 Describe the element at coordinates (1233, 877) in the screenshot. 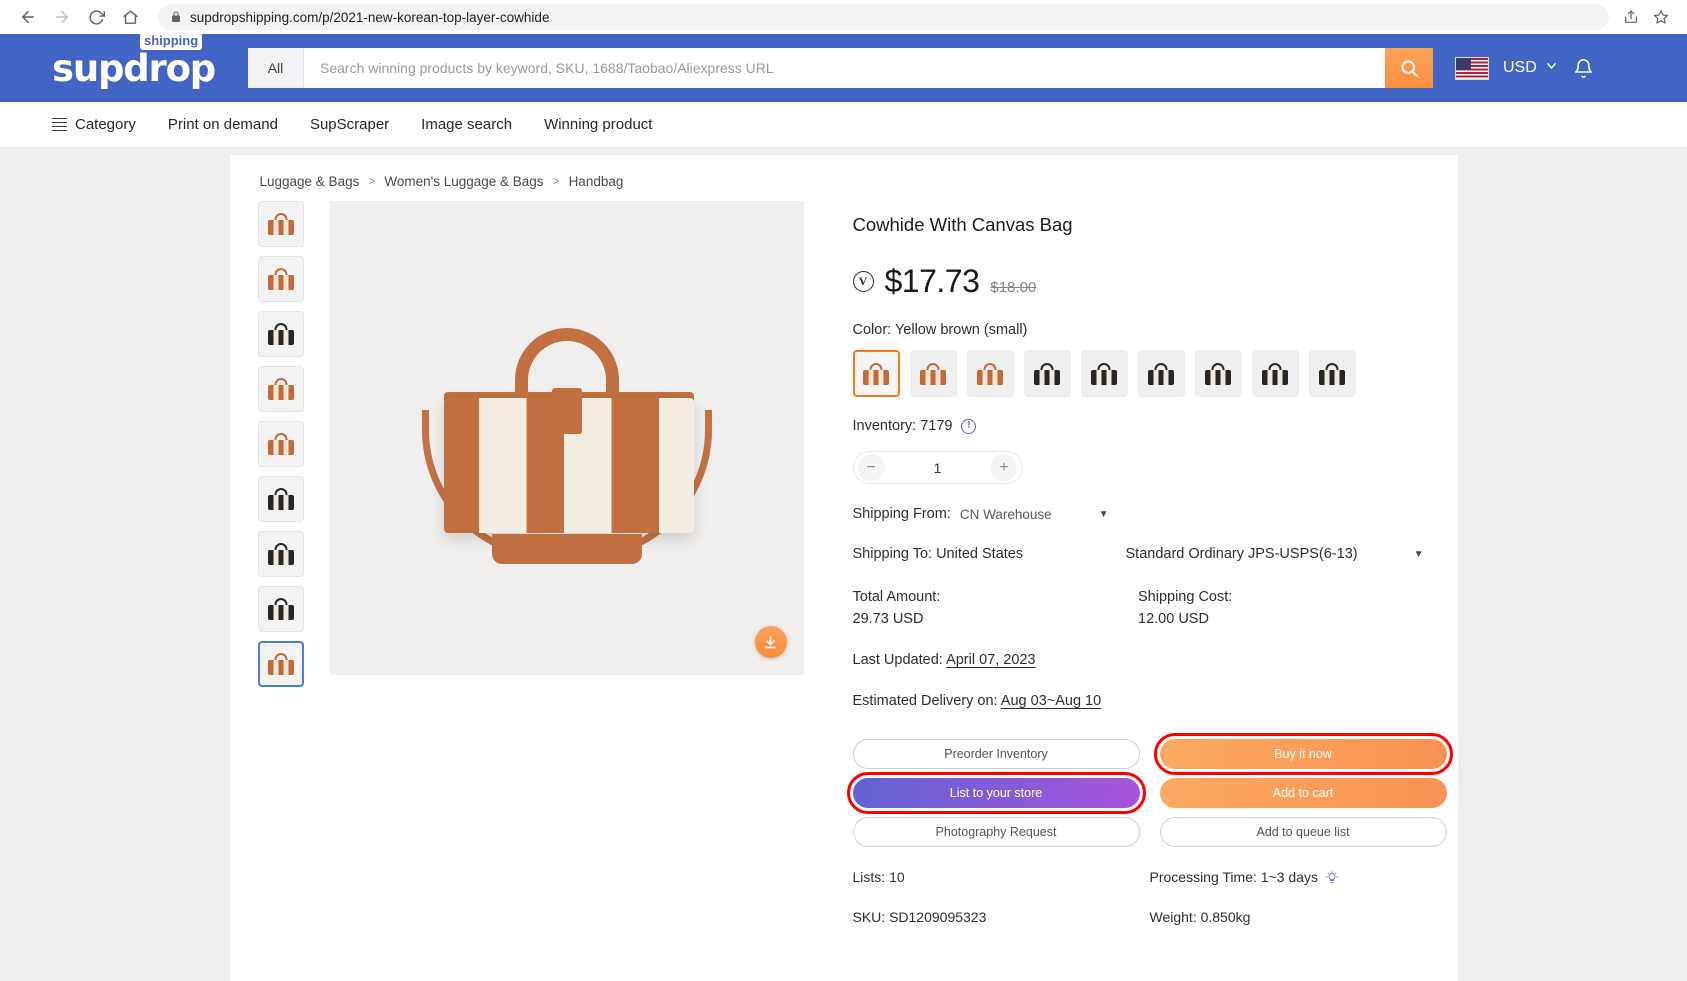

I see `processing-time-label: Processing Time: 1~3 days` at that location.